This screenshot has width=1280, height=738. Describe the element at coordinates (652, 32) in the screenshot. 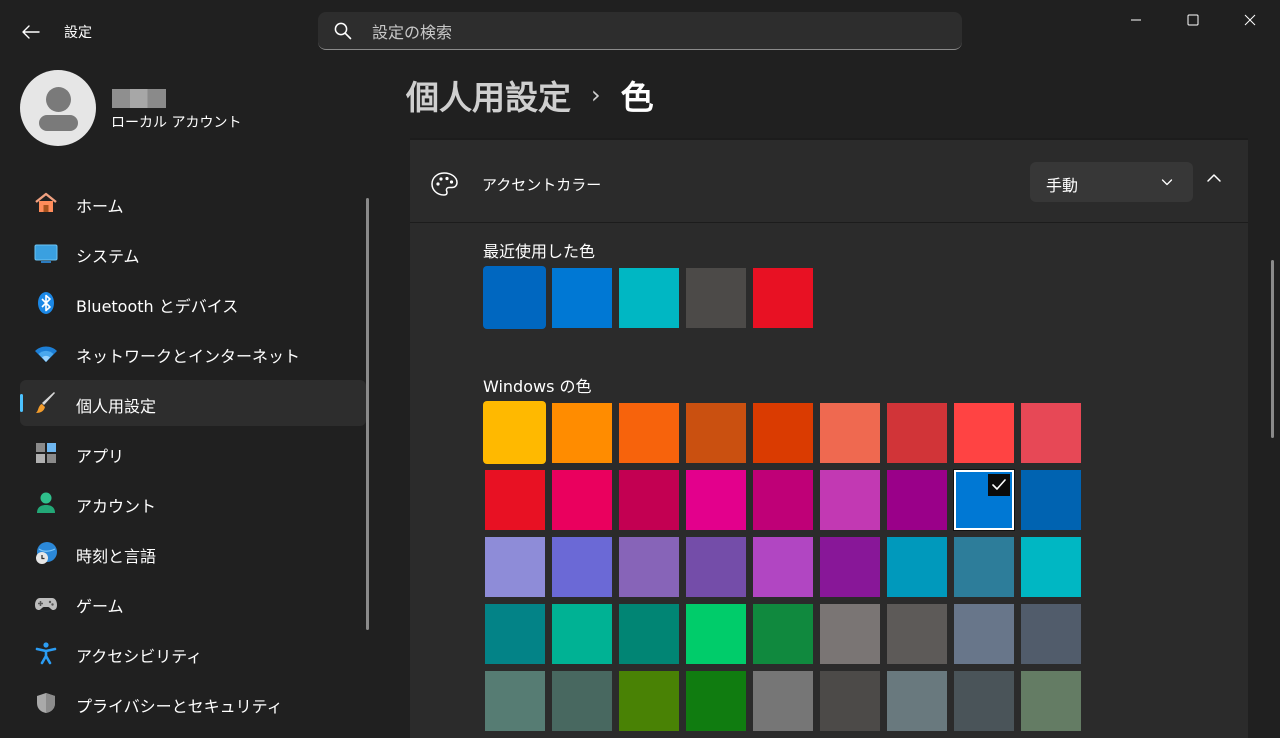

I see `search-input` at that location.